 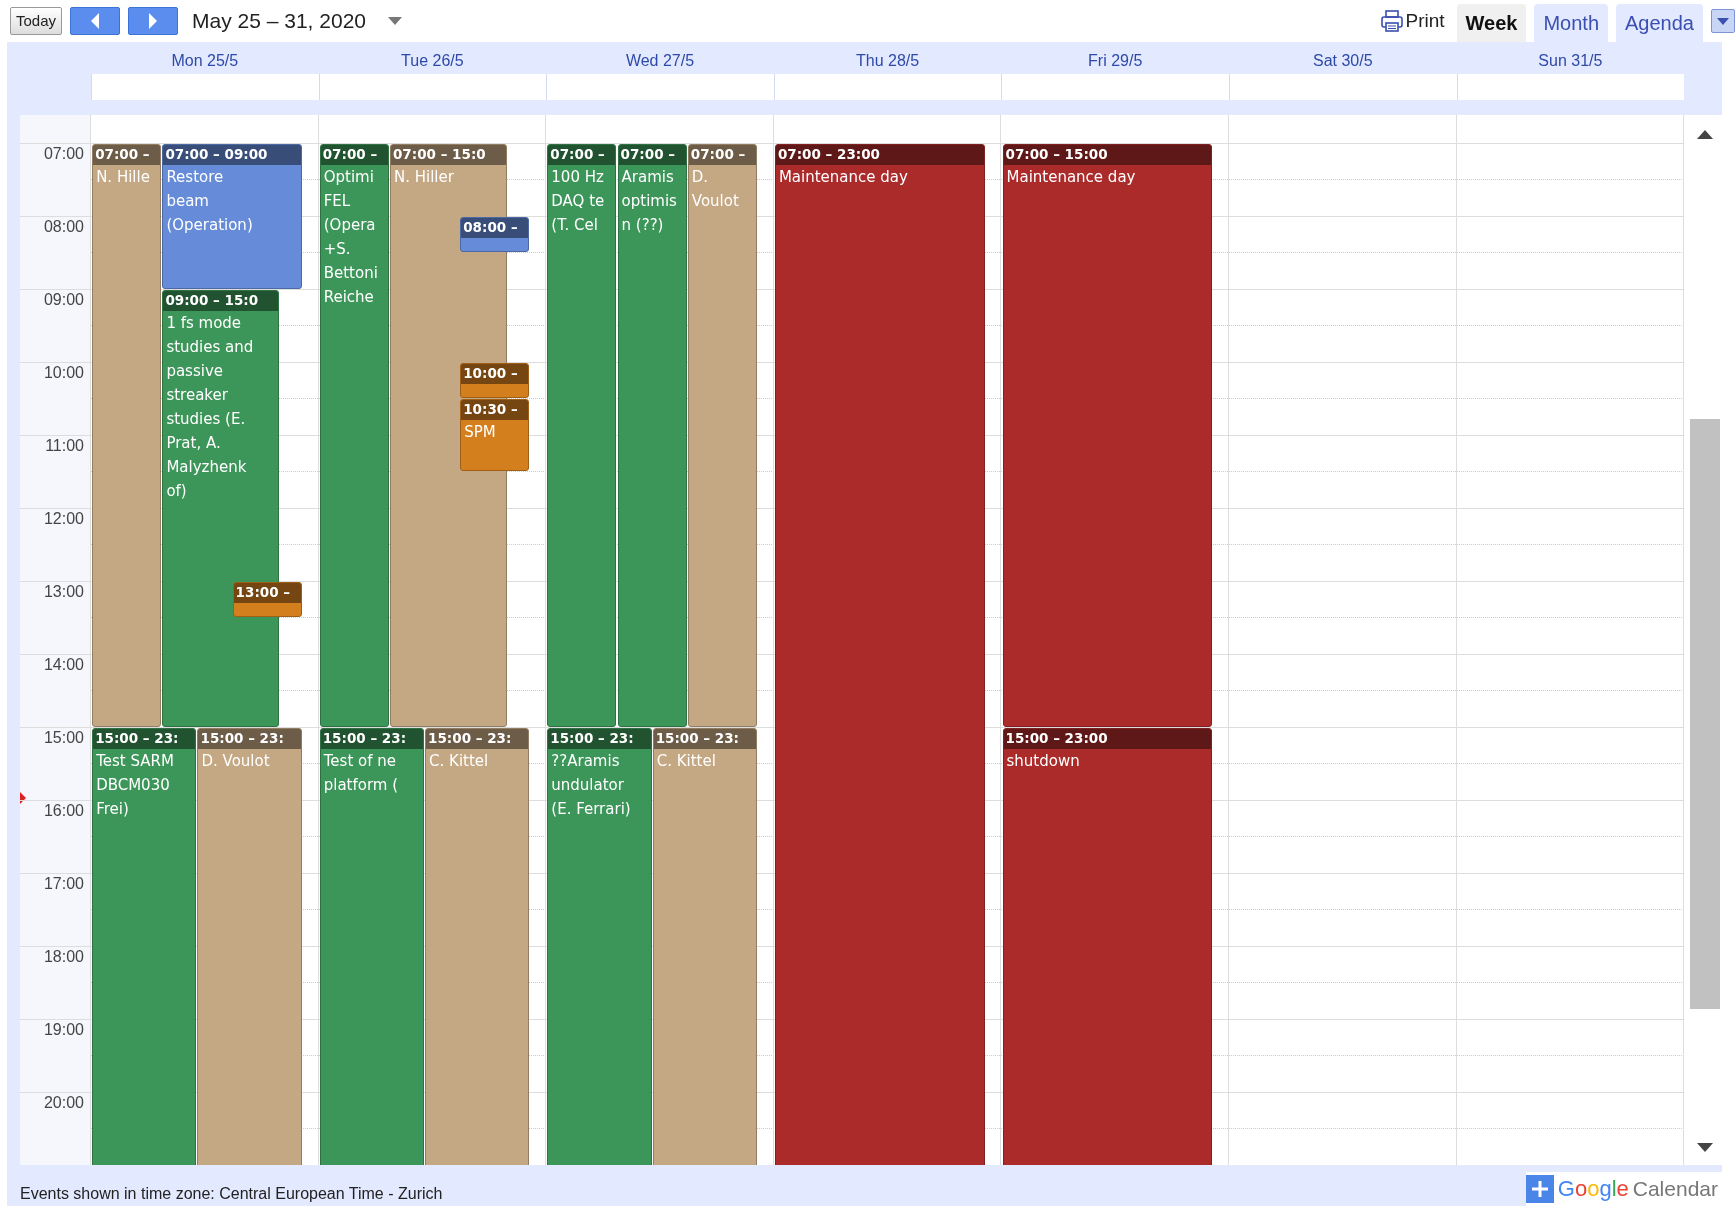 I want to click on event-title: Aramis optimis n (??), so click(x=649, y=201).